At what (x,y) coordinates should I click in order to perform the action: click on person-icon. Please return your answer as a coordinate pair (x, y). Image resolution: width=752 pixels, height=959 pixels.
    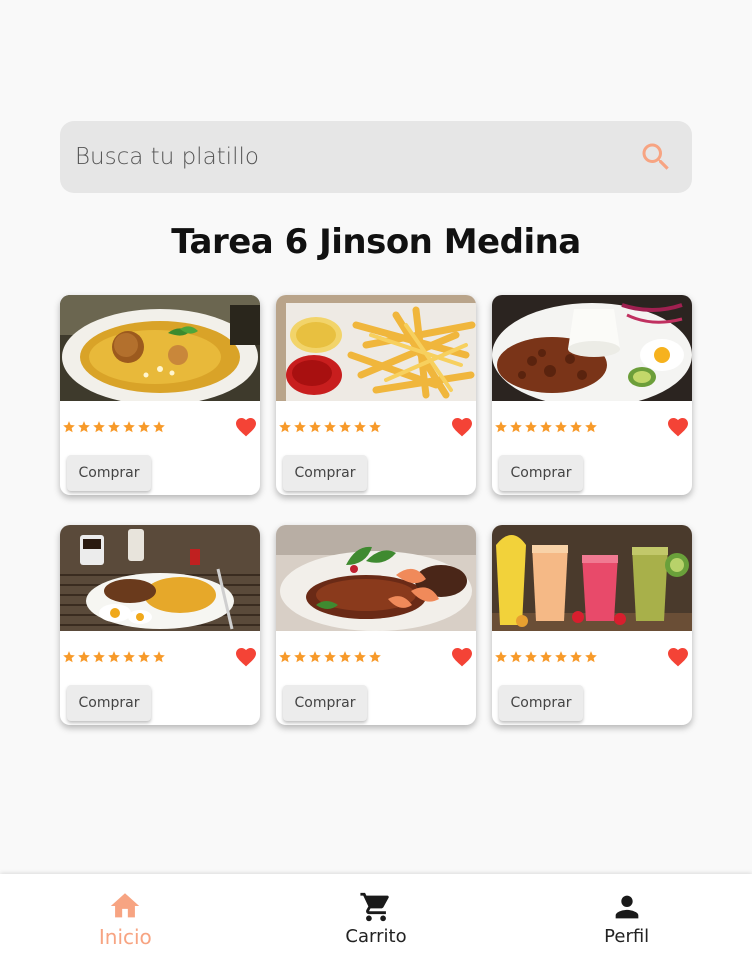
    Looking at the image, I should click on (627, 907).